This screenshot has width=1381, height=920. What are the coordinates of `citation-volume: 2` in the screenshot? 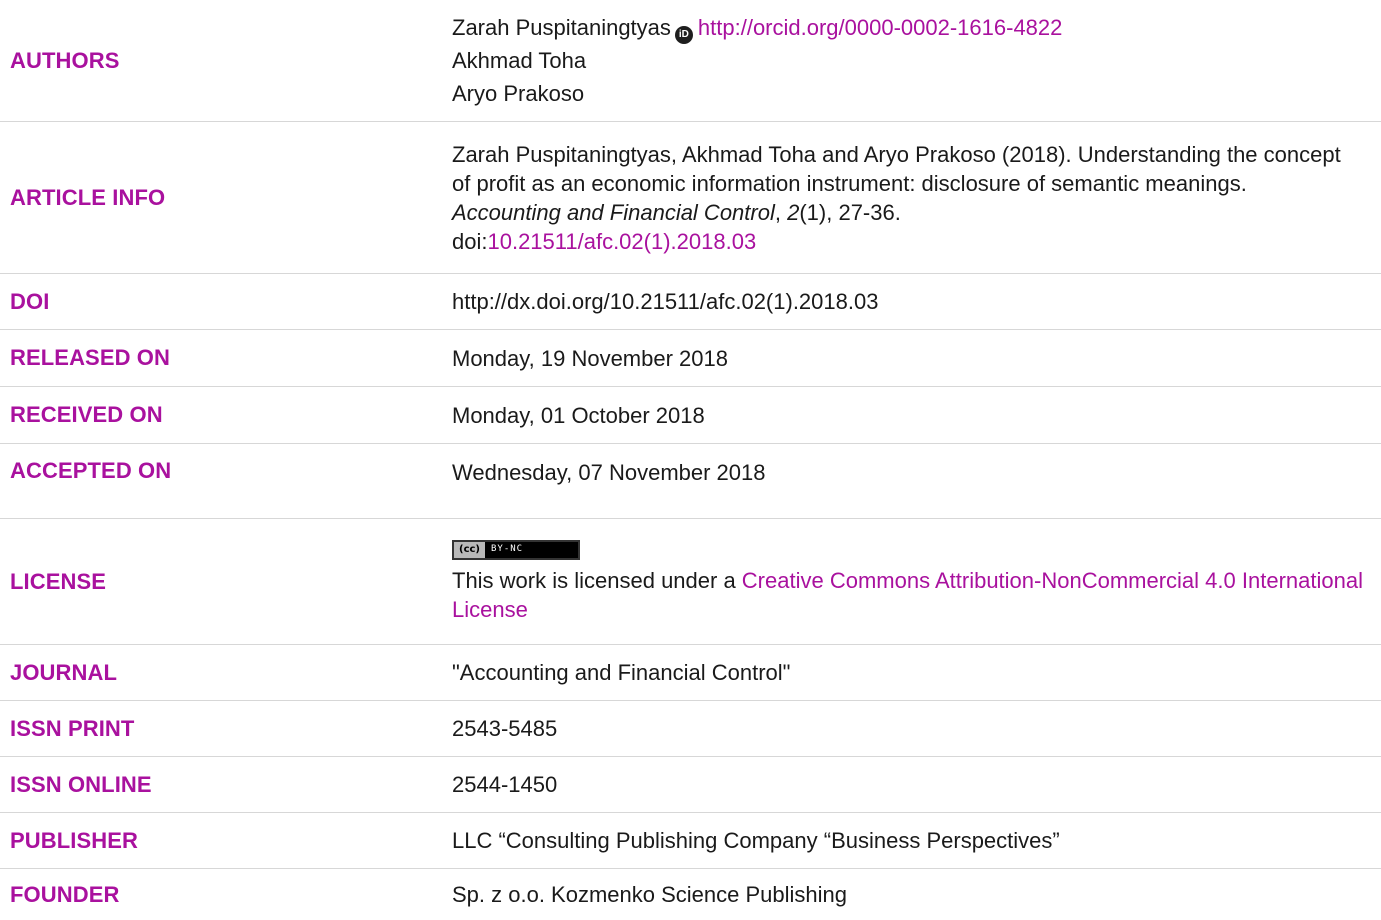 It's located at (793, 212).